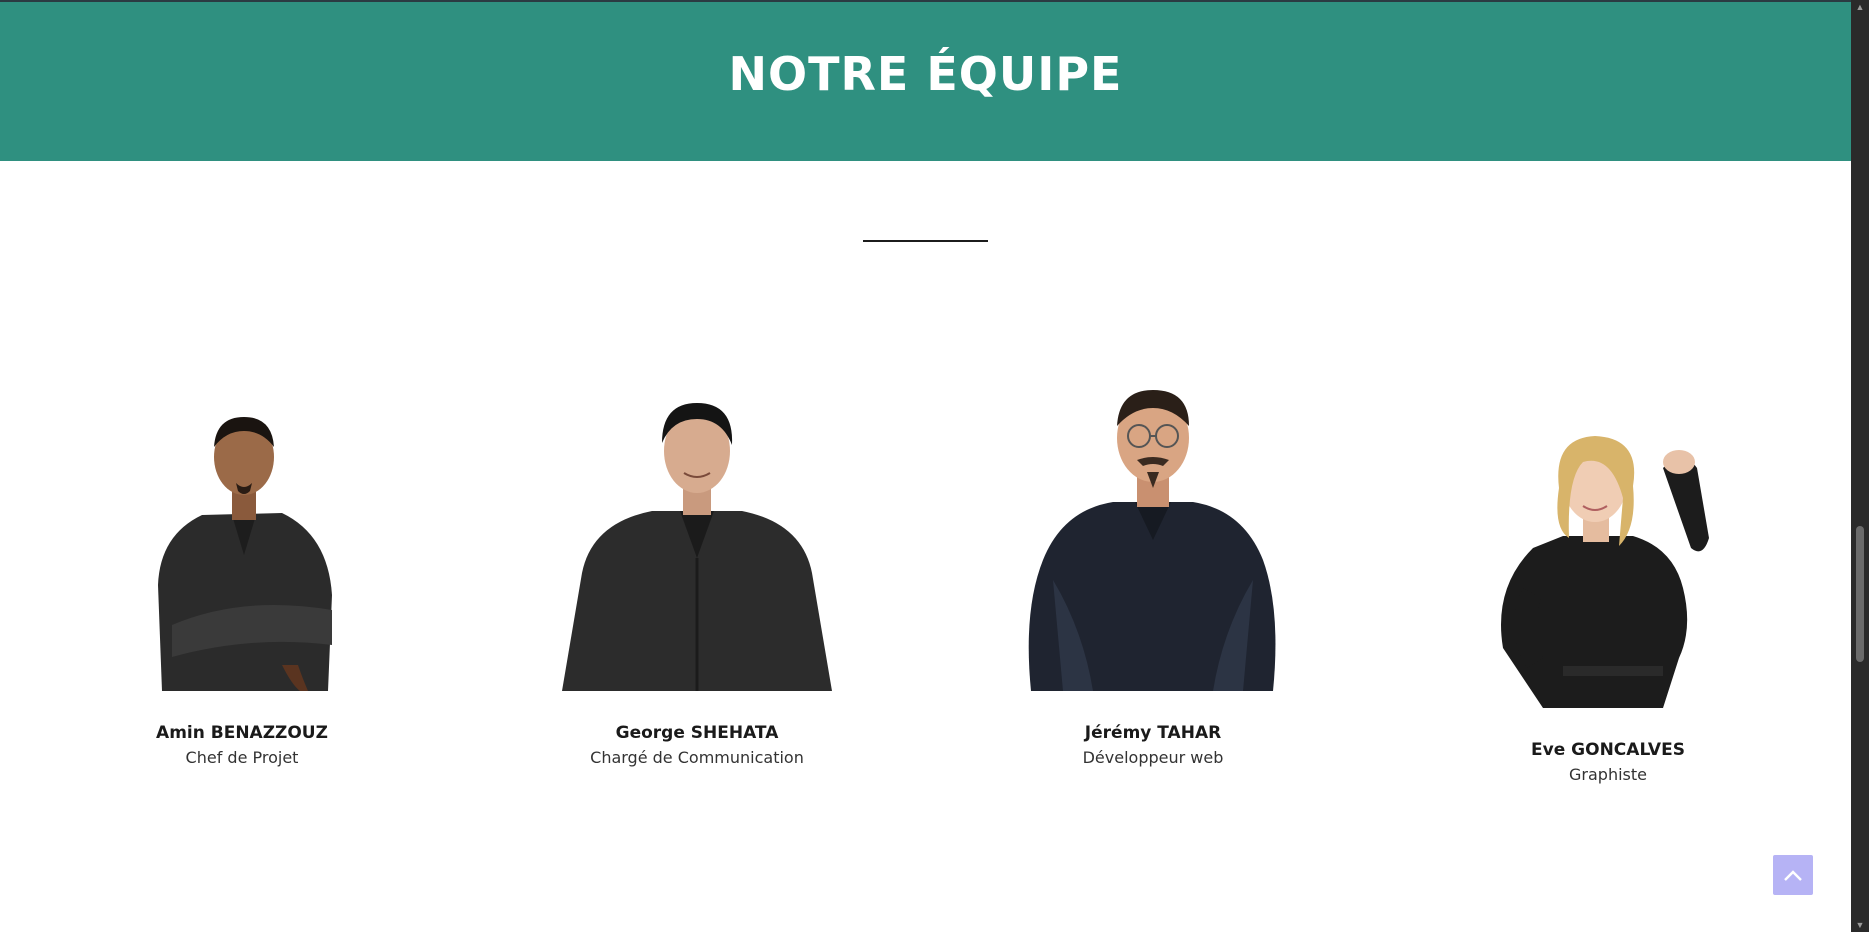  What do you see at coordinates (1860, 466) in the screenshot?
I see `vertical-scrollbar: ▲ ▼` at bounding box center [1860, 466].